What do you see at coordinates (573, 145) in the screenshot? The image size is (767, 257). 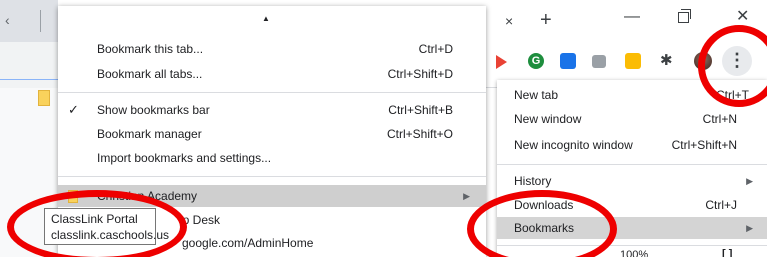 I see `menu-item-label: New incognito window` at bounding box center [573, 145].